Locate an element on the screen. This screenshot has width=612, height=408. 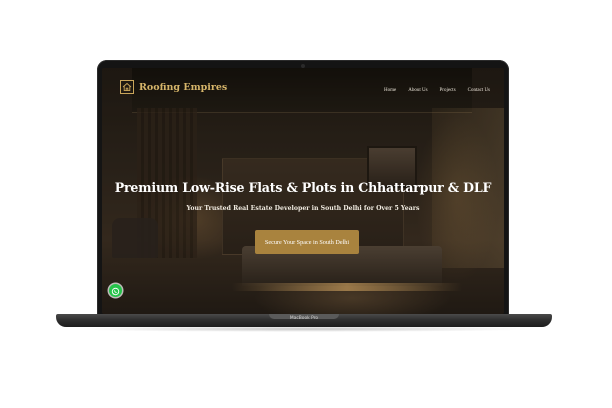
whatsapp-icon is located at coordinates (115, 290).